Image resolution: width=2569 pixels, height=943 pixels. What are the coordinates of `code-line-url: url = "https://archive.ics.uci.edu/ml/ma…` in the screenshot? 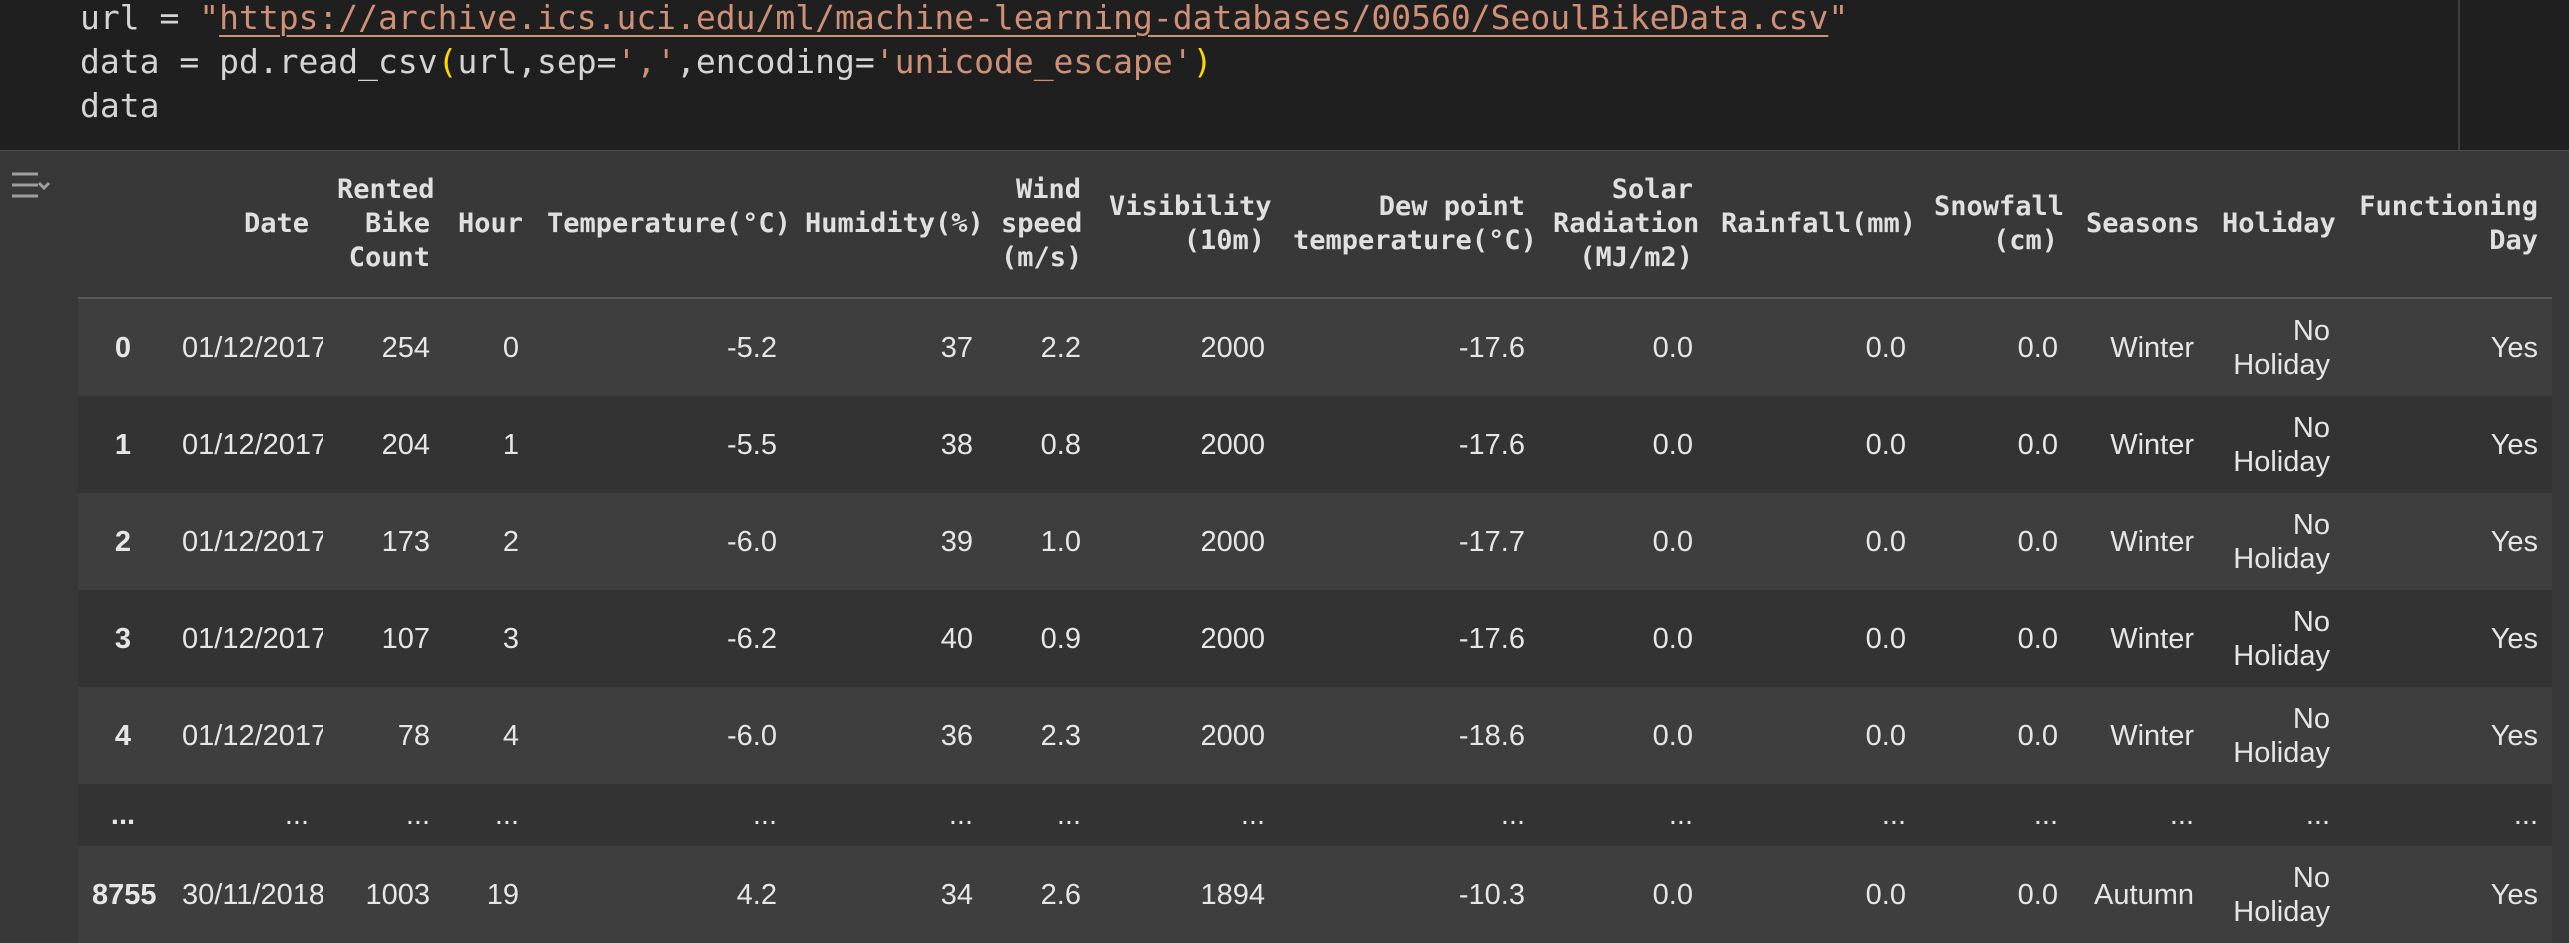 It's located at (964, 20).